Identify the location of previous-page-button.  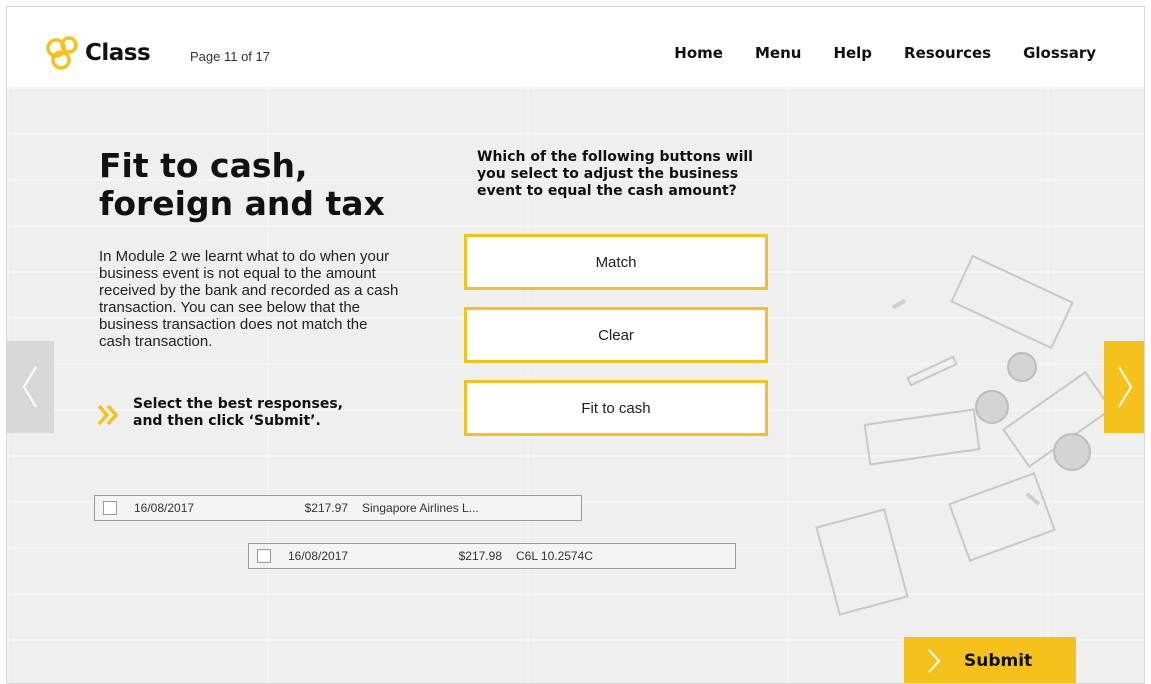
(30, 387).